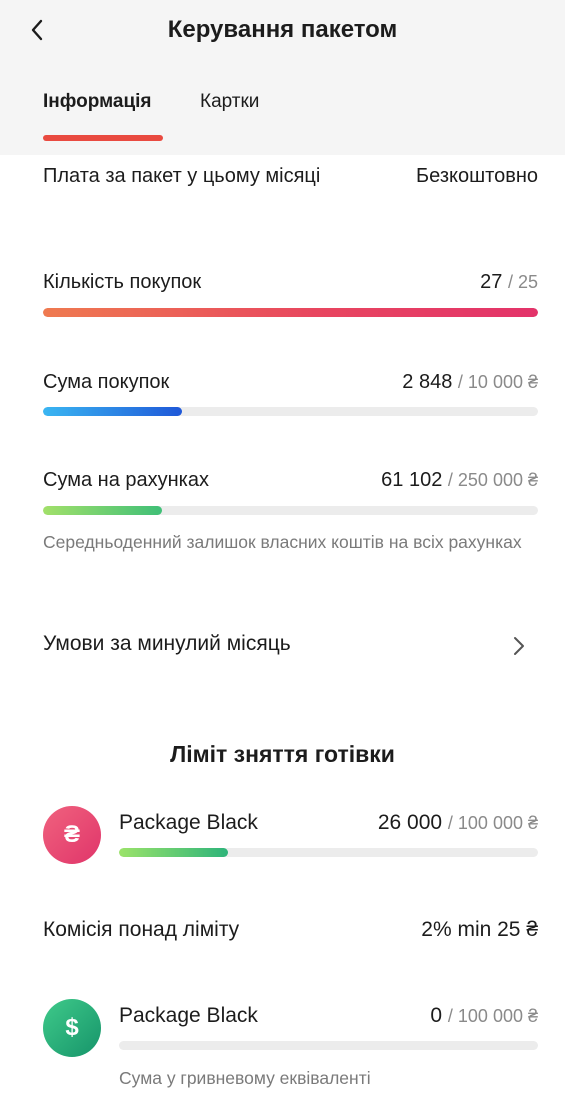 This screenshot has height=1107, width=565. What do you see at coordinates (479, 929) in the screenshot?
I see `commission-value: 2% min 25 ₴` at bounding box center [479, 929].